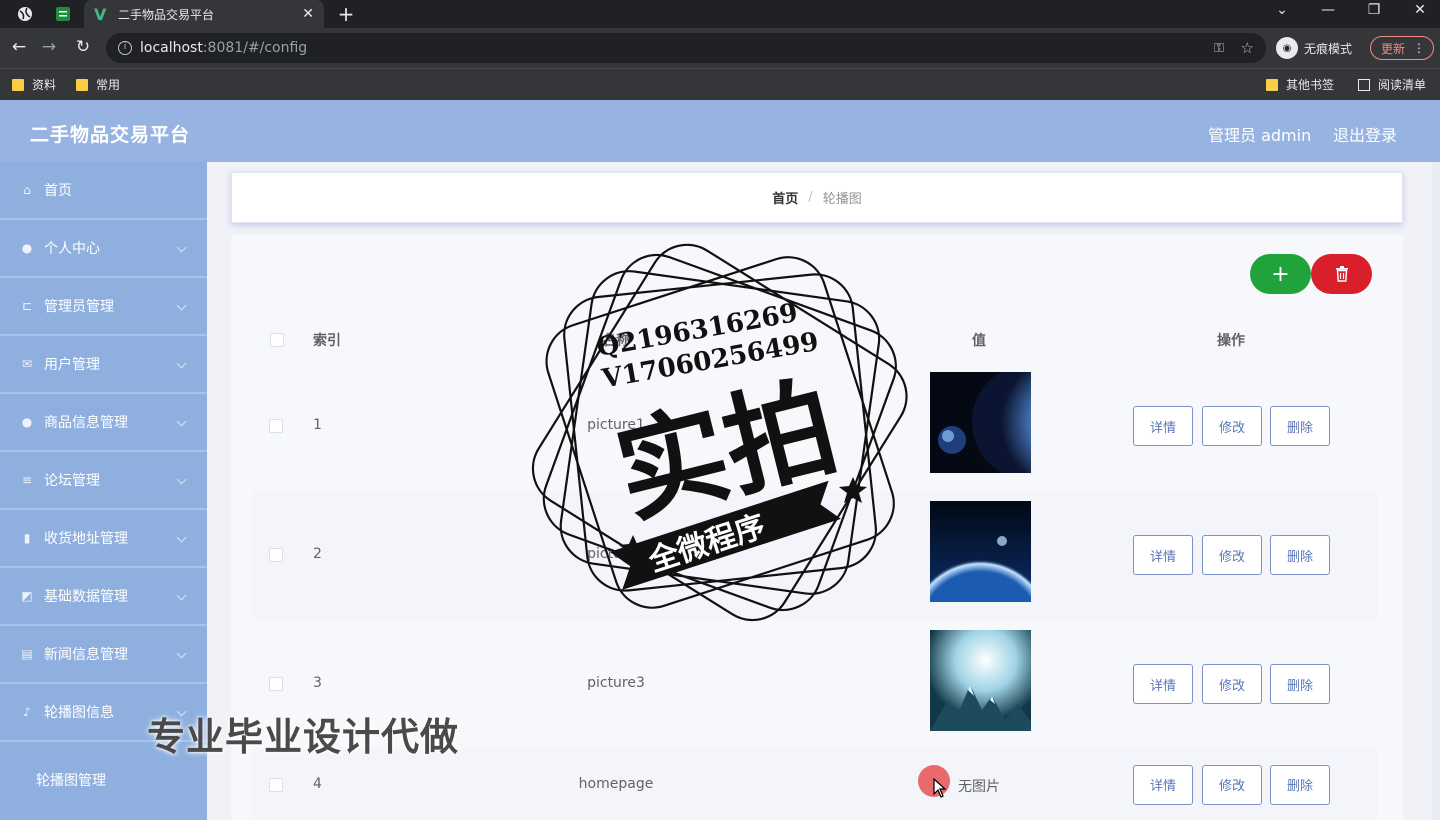 This screenshot has height=820, width=1440. I want to click on home-icon: ⌂, so click(27, 190).